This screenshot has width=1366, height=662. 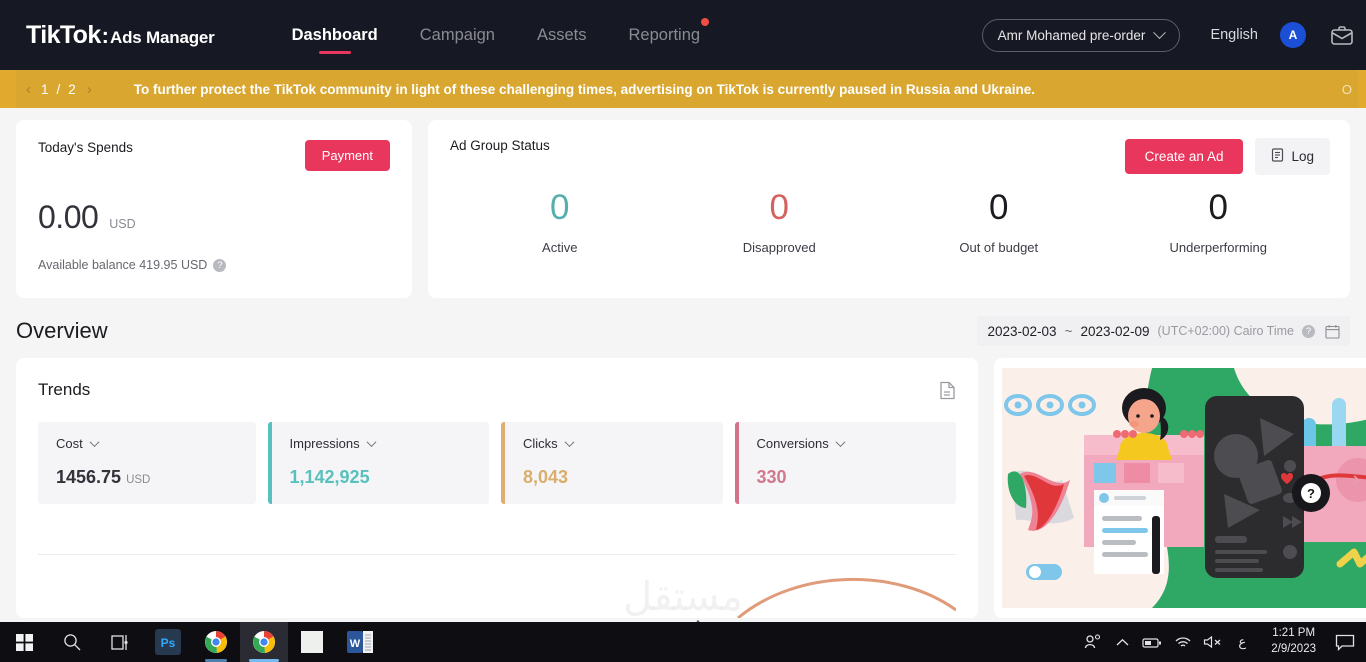 I want to click on available-balance-row: Available balance 419.95 USD ?, so click(x=214, y=265).